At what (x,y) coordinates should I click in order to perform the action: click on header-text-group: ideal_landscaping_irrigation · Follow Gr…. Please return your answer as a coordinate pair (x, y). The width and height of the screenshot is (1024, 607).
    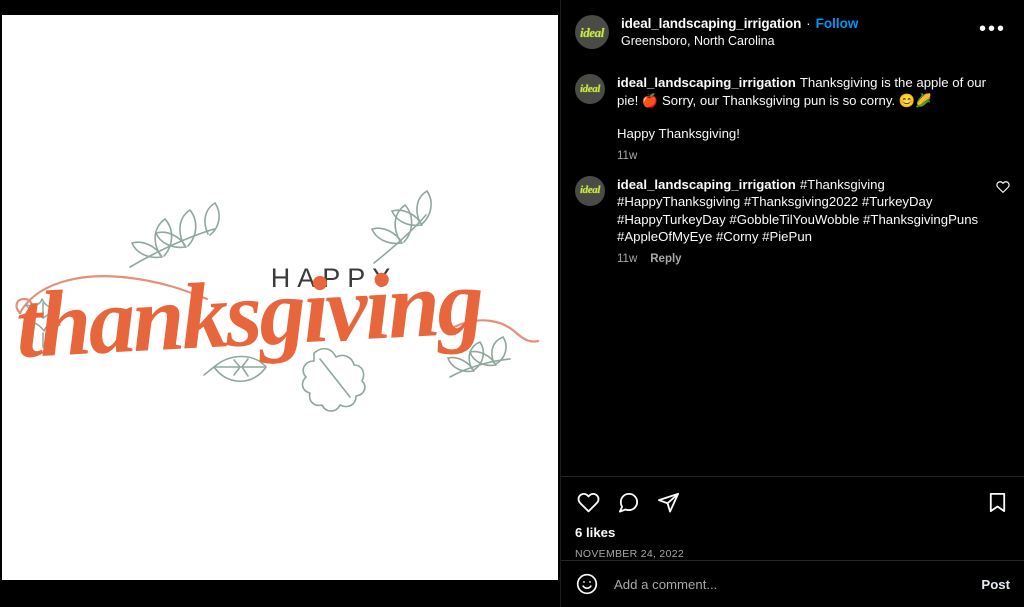
    Looking at the image, I should click on (798, 32).